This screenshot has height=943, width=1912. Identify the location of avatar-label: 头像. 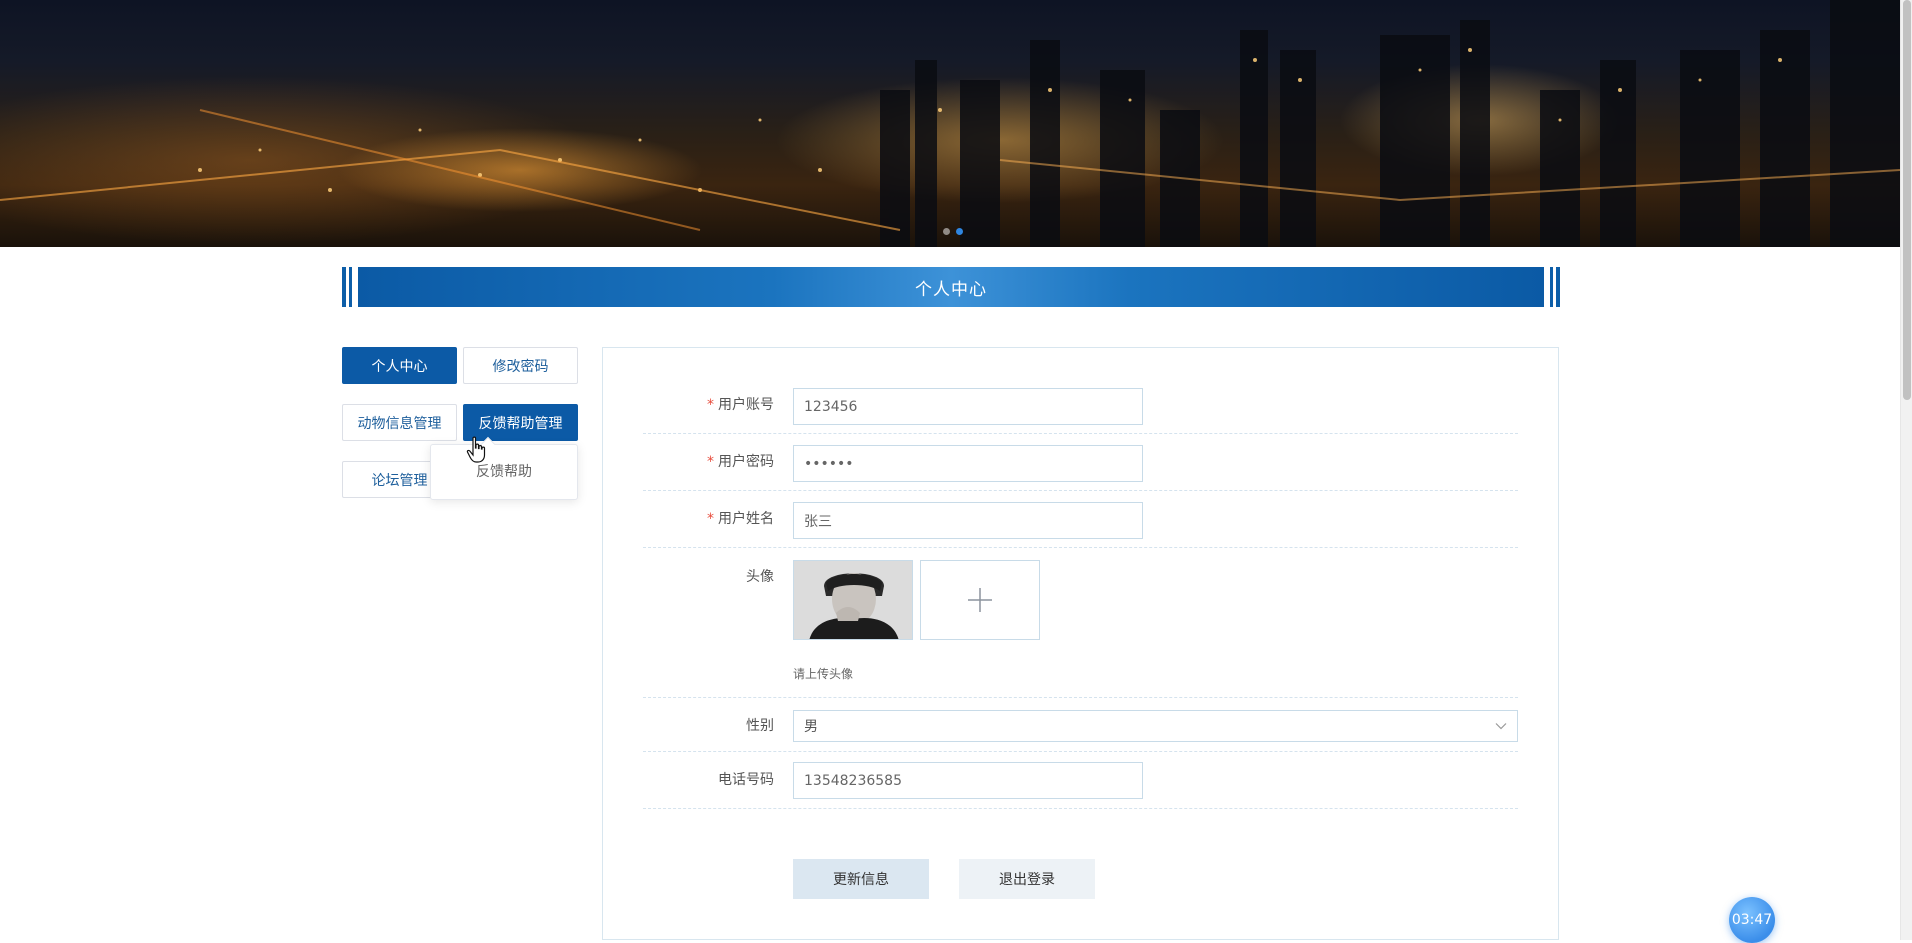
(760, 577).